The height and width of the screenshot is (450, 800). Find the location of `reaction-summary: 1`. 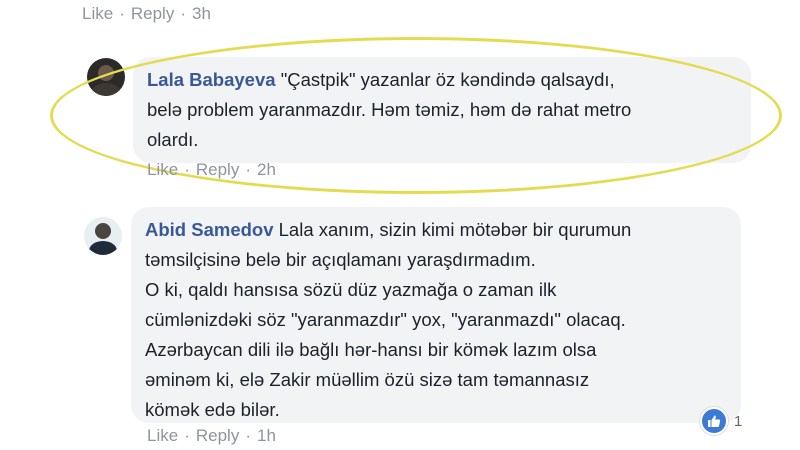

reaction-summary: 1 is located at coordinates (721, 421).